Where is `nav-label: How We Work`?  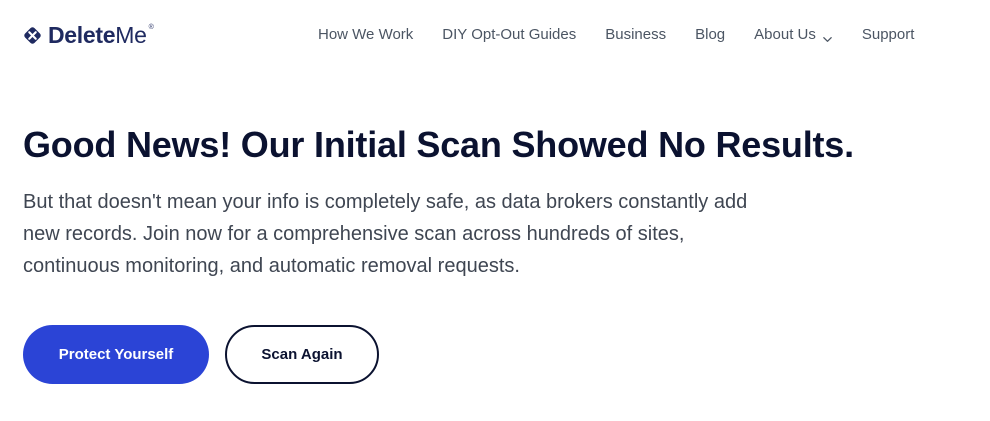
nav-label: How We Work is located at coordinates (366, 34).